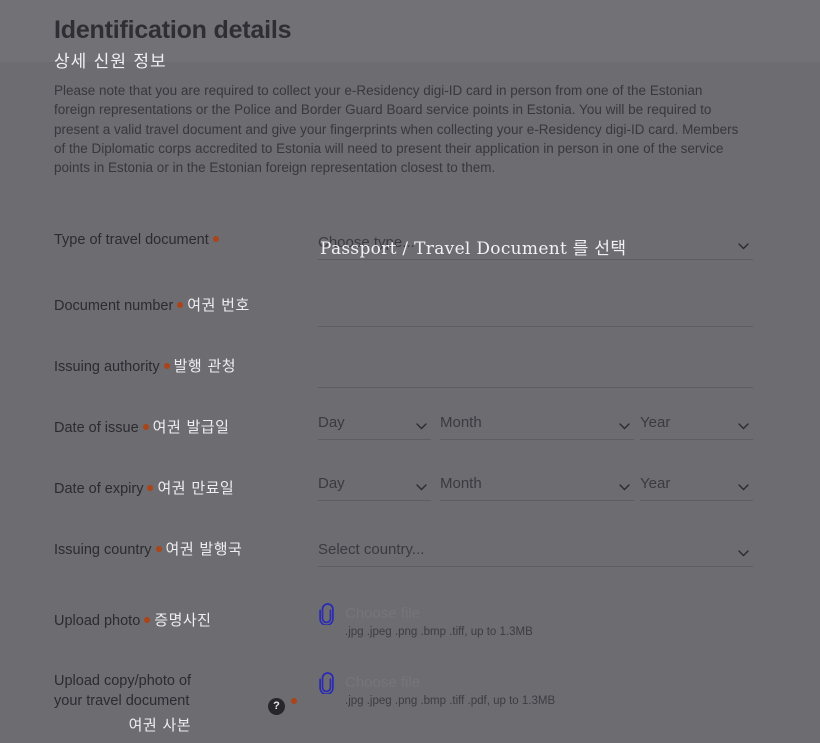  Describe the element at coordinates (204, 549) in the screenshot. I see `label-text-korean: 여권 발행국` at that location.